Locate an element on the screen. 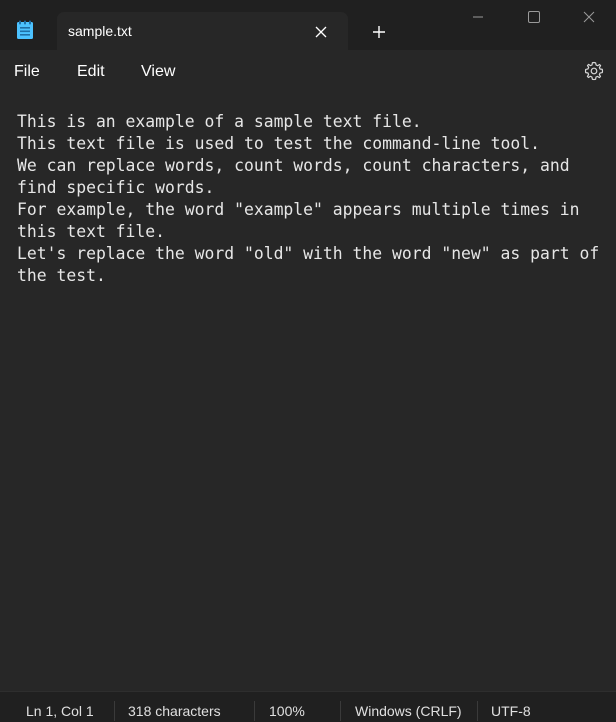 This screenshot has width=616, height=722. menu-view: View is located at coordinates (158, 72).